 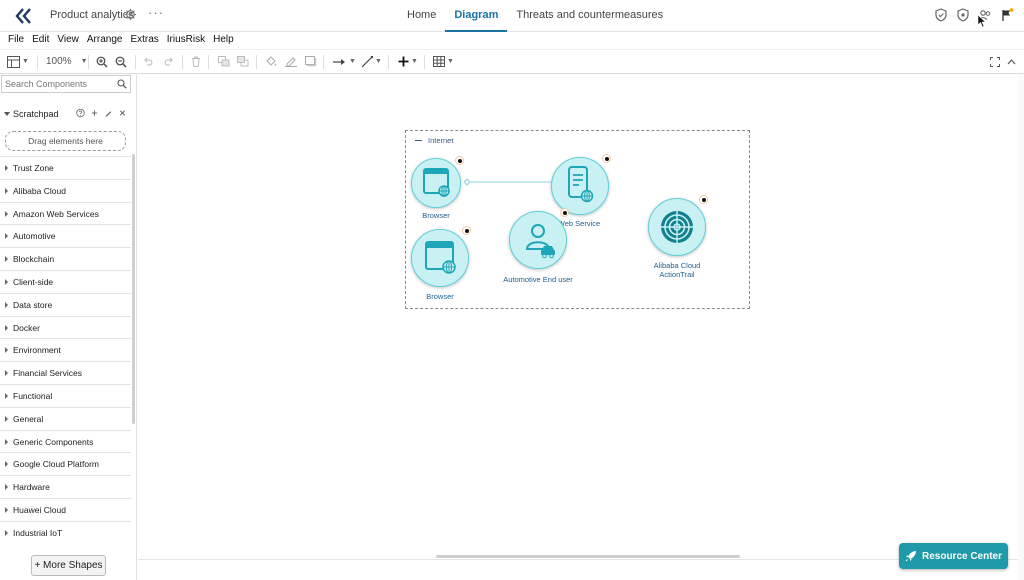 I want to click on category-client-side: Client-side, so click(x=65, y=281).